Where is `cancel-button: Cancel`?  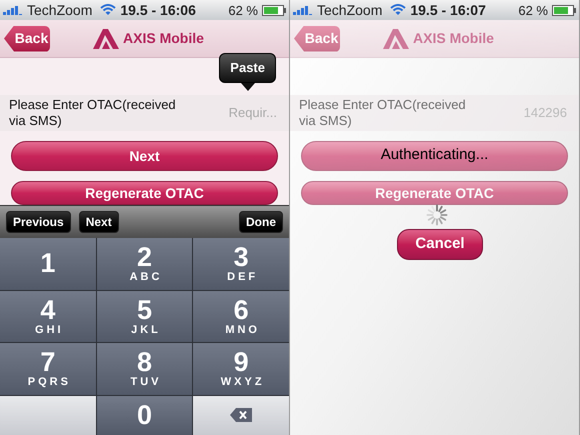
cancel-button: Cancel is located at coordinates (440, 244).